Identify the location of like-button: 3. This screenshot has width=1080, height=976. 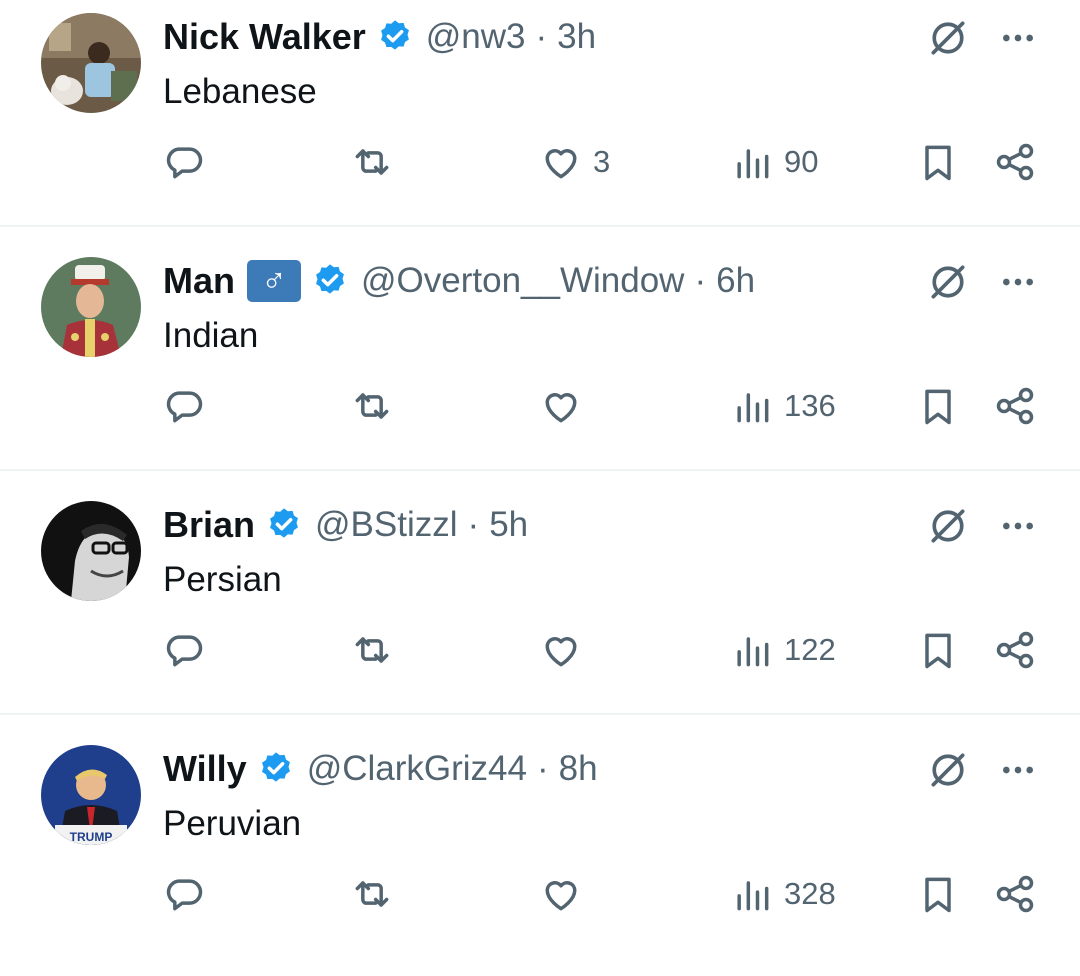
(574, 162).